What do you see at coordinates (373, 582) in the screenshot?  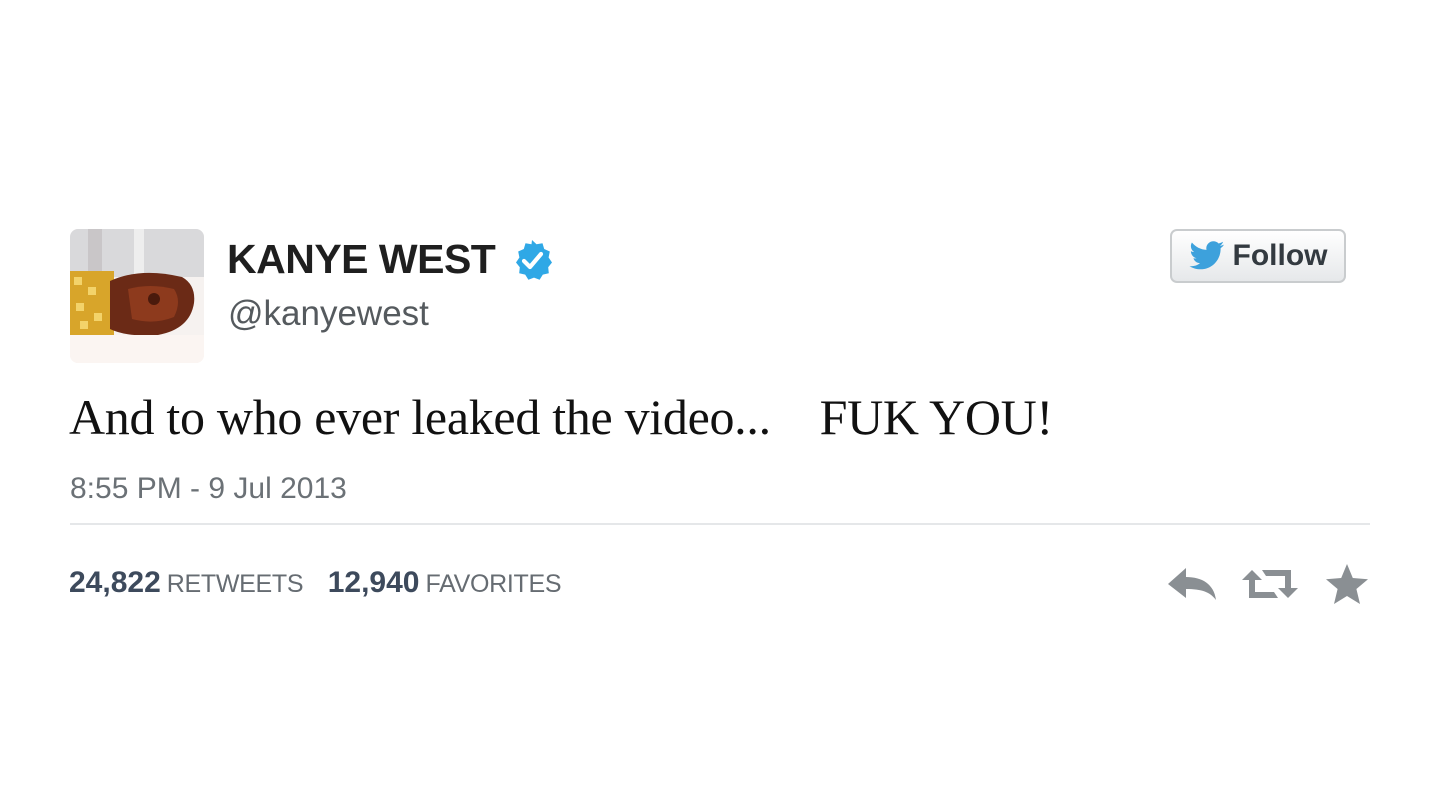 I see `favorites-count: 12,940` at bounding box center [373, 582].